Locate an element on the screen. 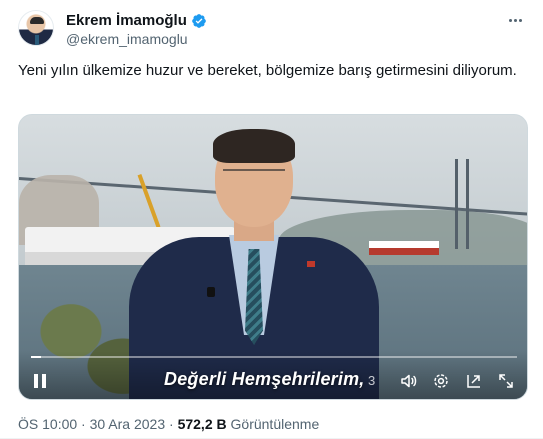  volume-icon is located at coordinates (409, 381).